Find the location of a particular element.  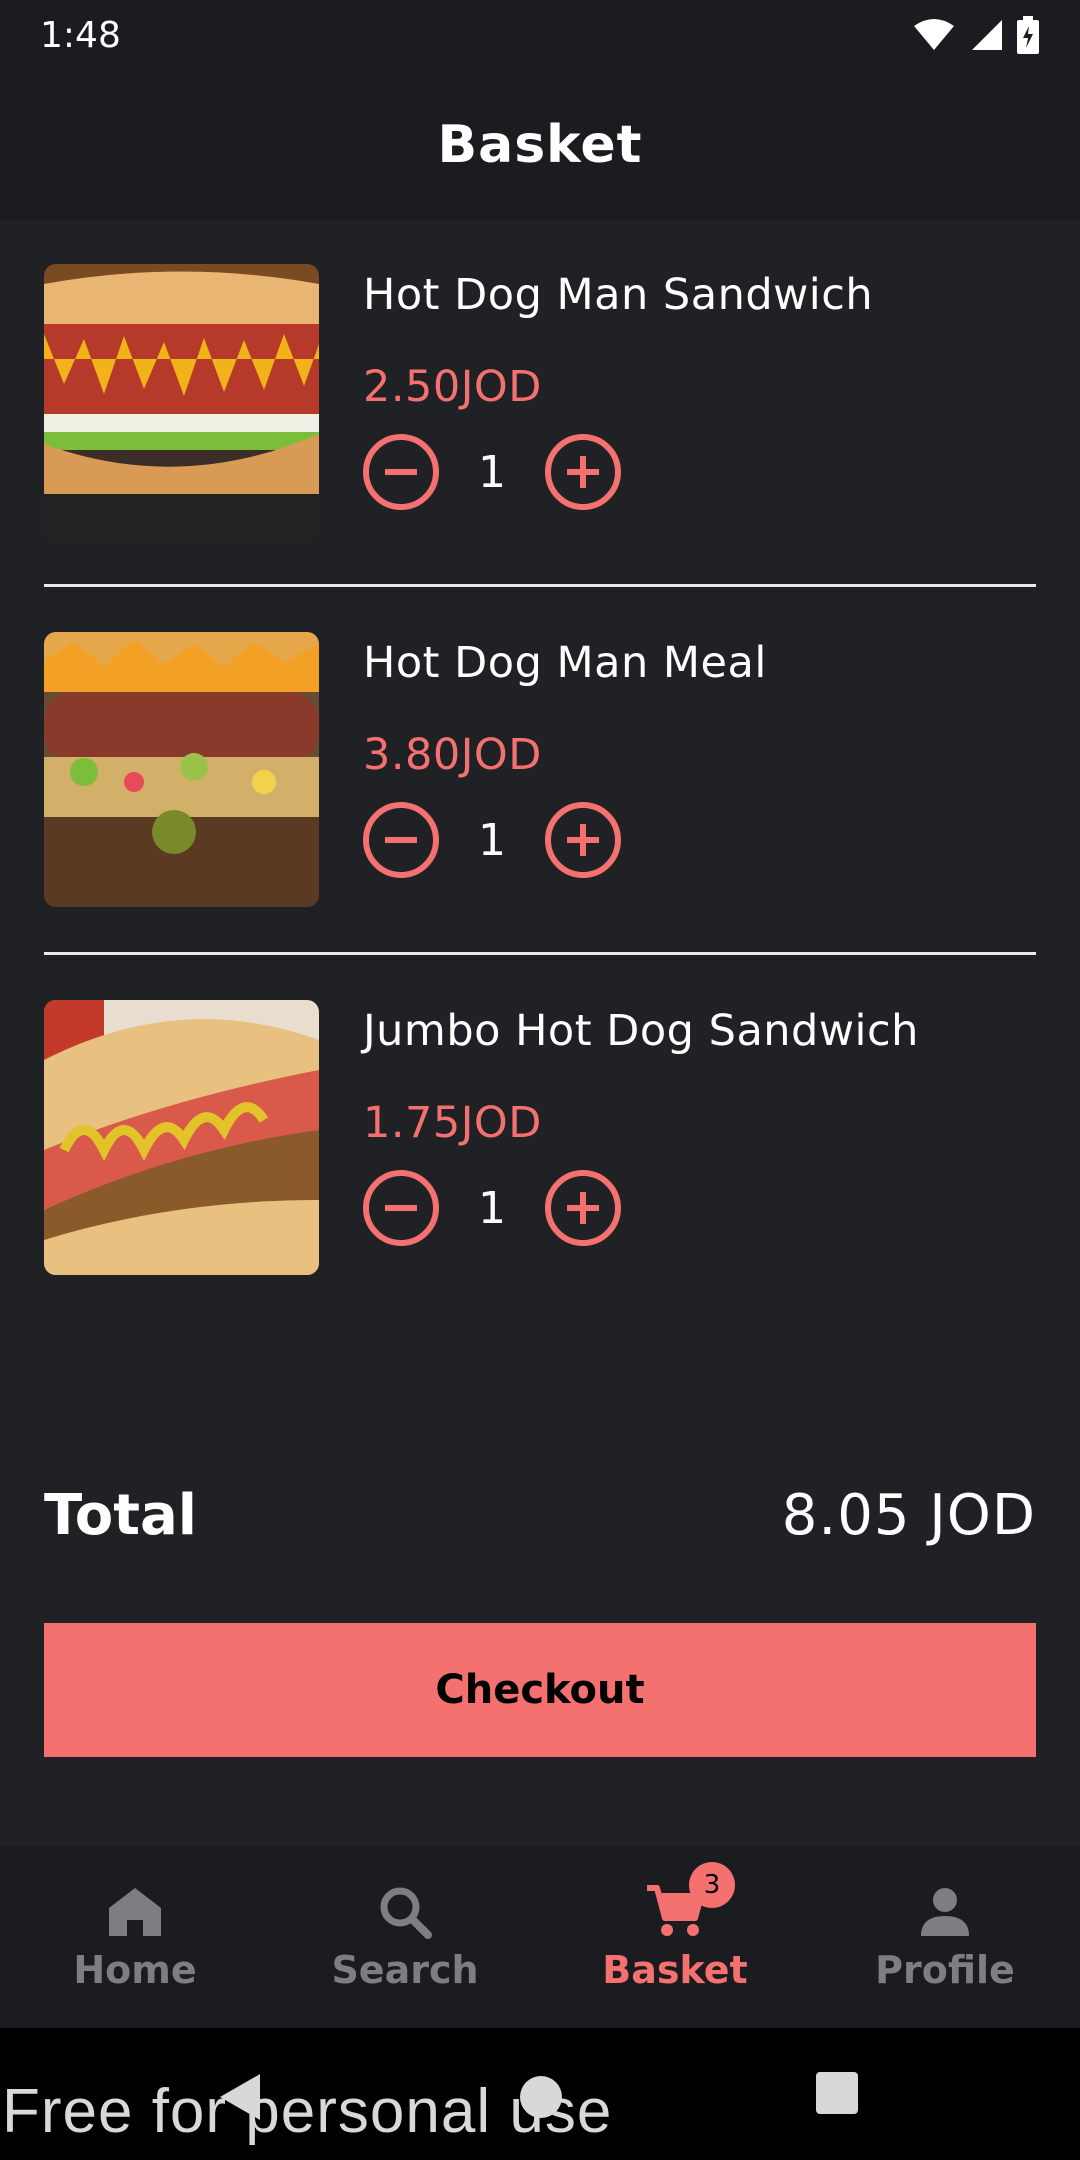

total-row: Total 8.05 JOD is located at coordinates (540, 1515).